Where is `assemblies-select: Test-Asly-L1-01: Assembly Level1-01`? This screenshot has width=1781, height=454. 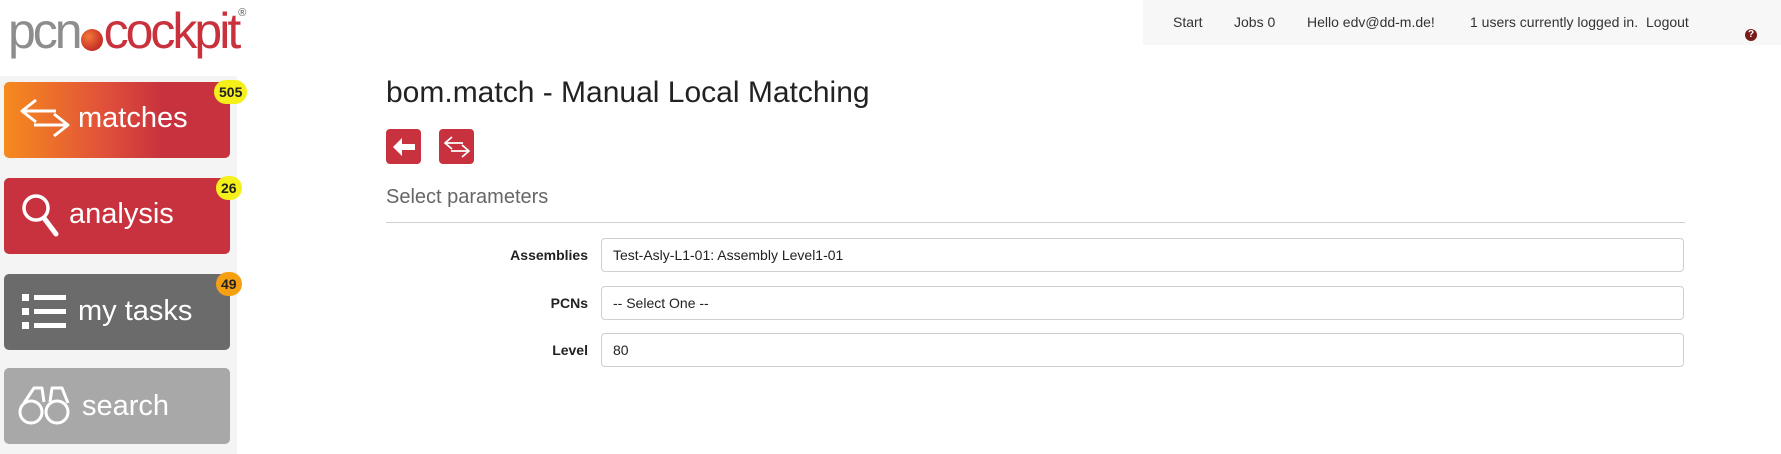
assemblies-select: Test-Asly-L1-01: Assembly Level1-01 is located at coordinates (1142, 255).